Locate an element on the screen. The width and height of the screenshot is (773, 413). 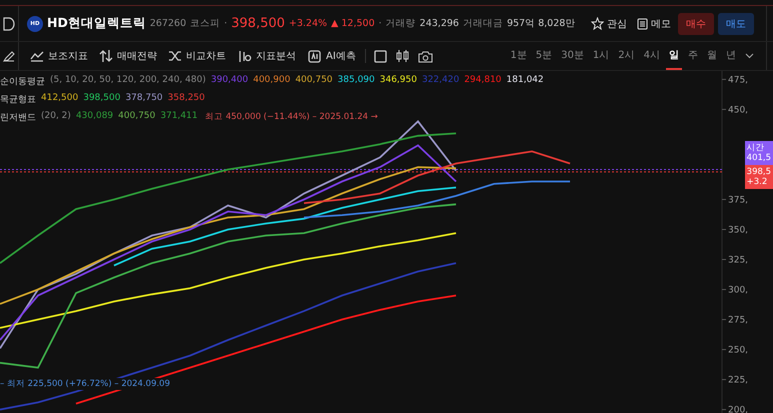
indicator-value: 371,411 is located at coordinates (179, 117).